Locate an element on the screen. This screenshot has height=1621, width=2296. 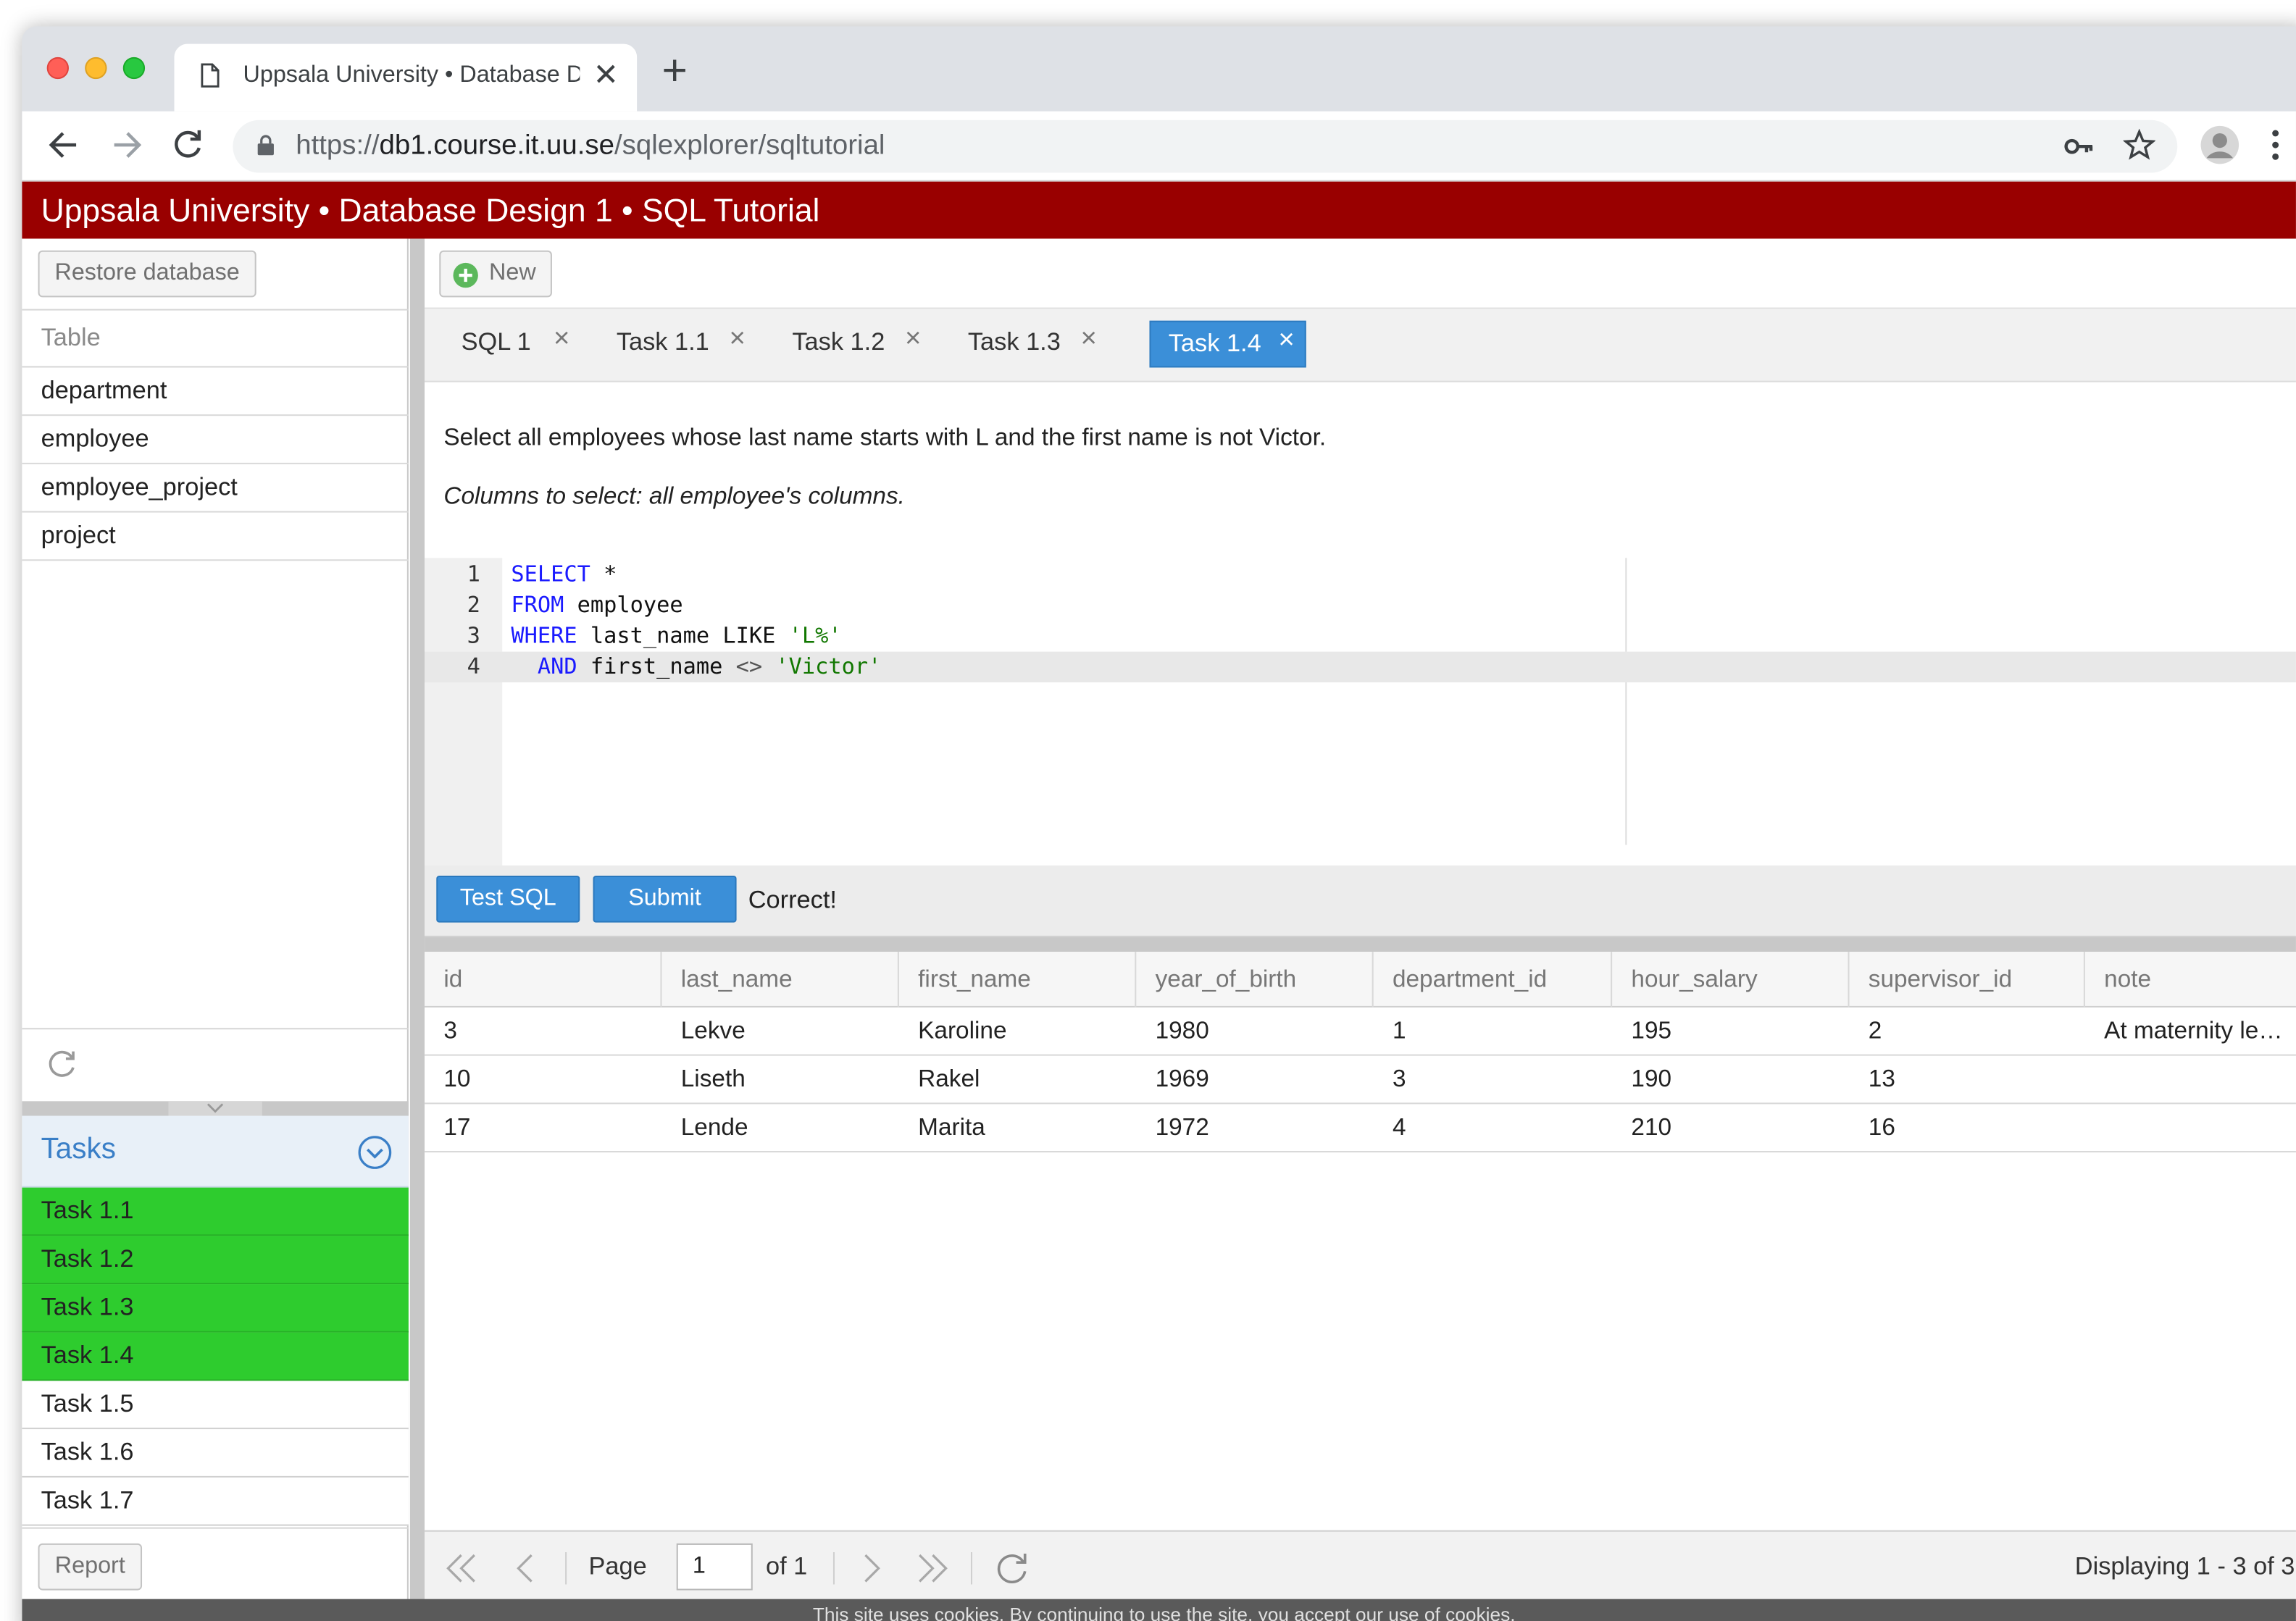
tab-sql-1: SQL 1 × is located at coordinates (513, 344).